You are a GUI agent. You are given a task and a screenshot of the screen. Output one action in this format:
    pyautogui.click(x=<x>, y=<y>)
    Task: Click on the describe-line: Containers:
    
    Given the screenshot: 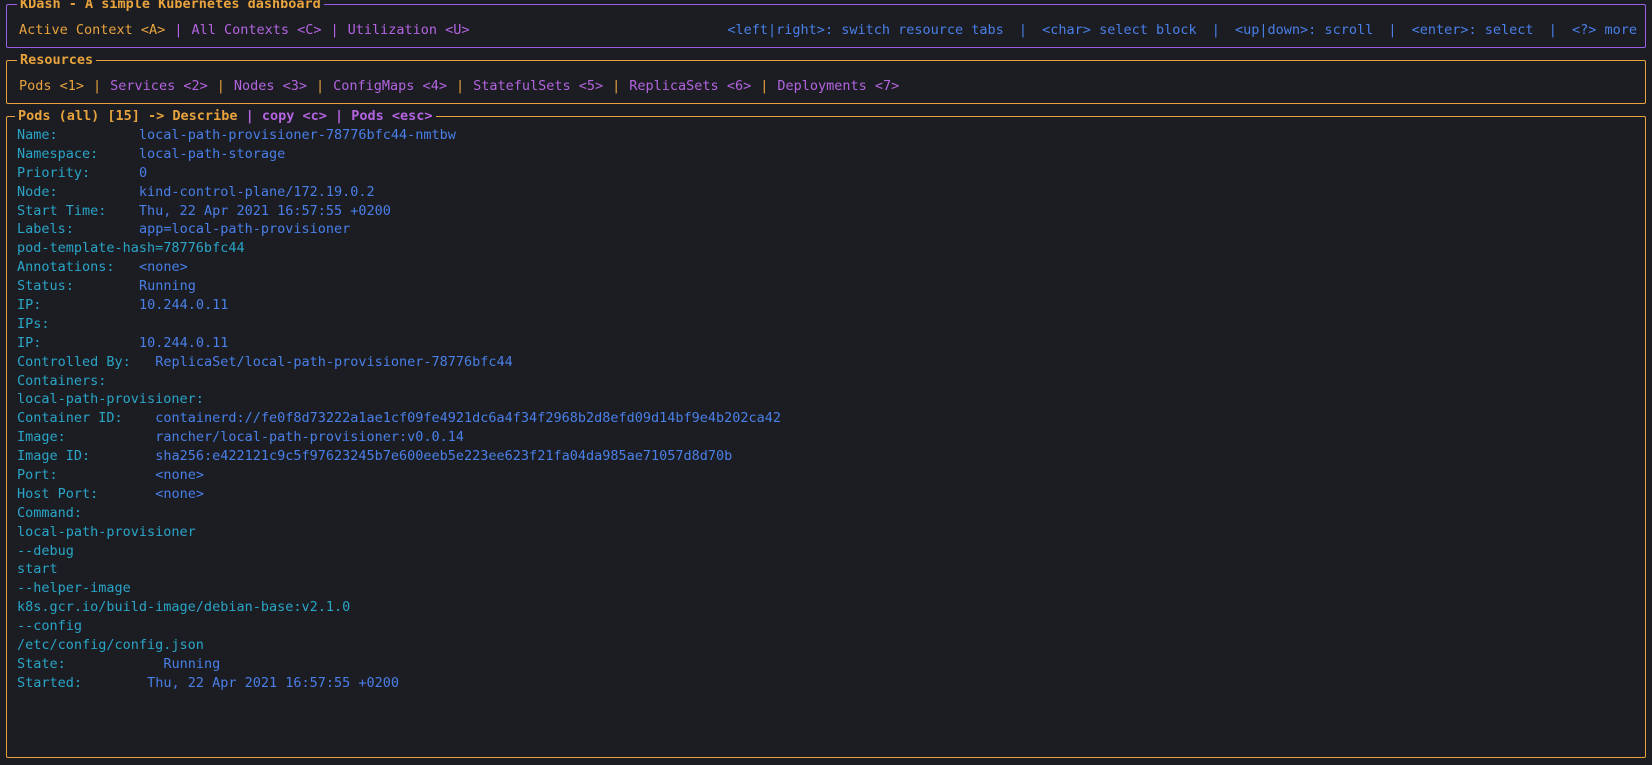 What is the action you would take?
    pyautogui.click(x=828, y=381)
    